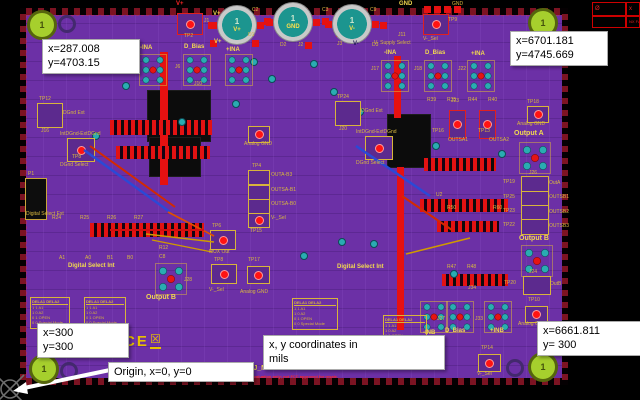 This screenshot has width=640, height=400. Describe the element at coordinates (484, 131) in the screenshot. I see `silkscreen-label: TP13` at that location.